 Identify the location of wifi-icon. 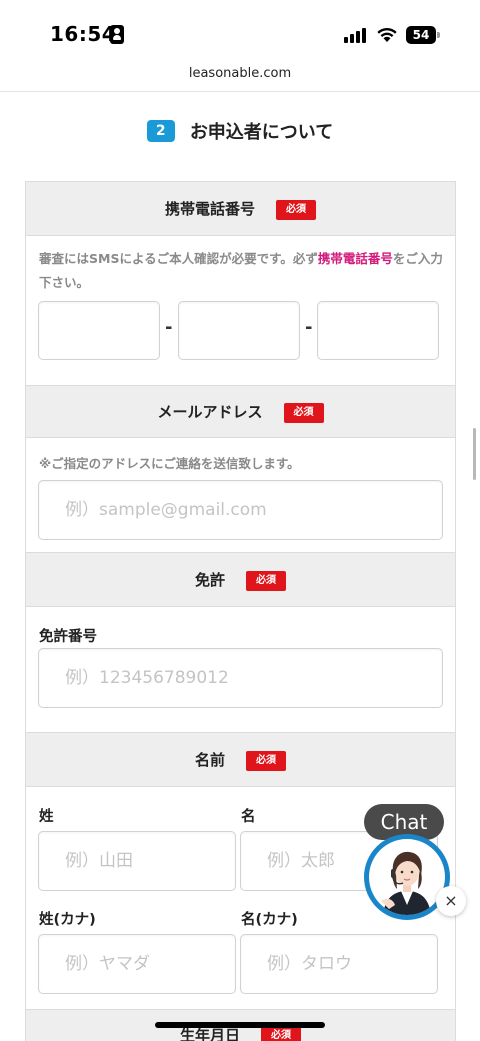
(387, 34).